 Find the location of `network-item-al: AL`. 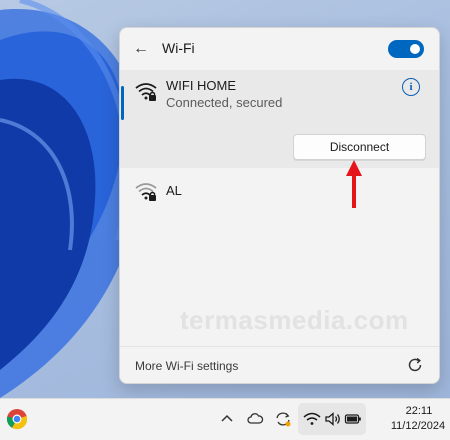

network-item-al: AL is located at coordinates (279, 191).